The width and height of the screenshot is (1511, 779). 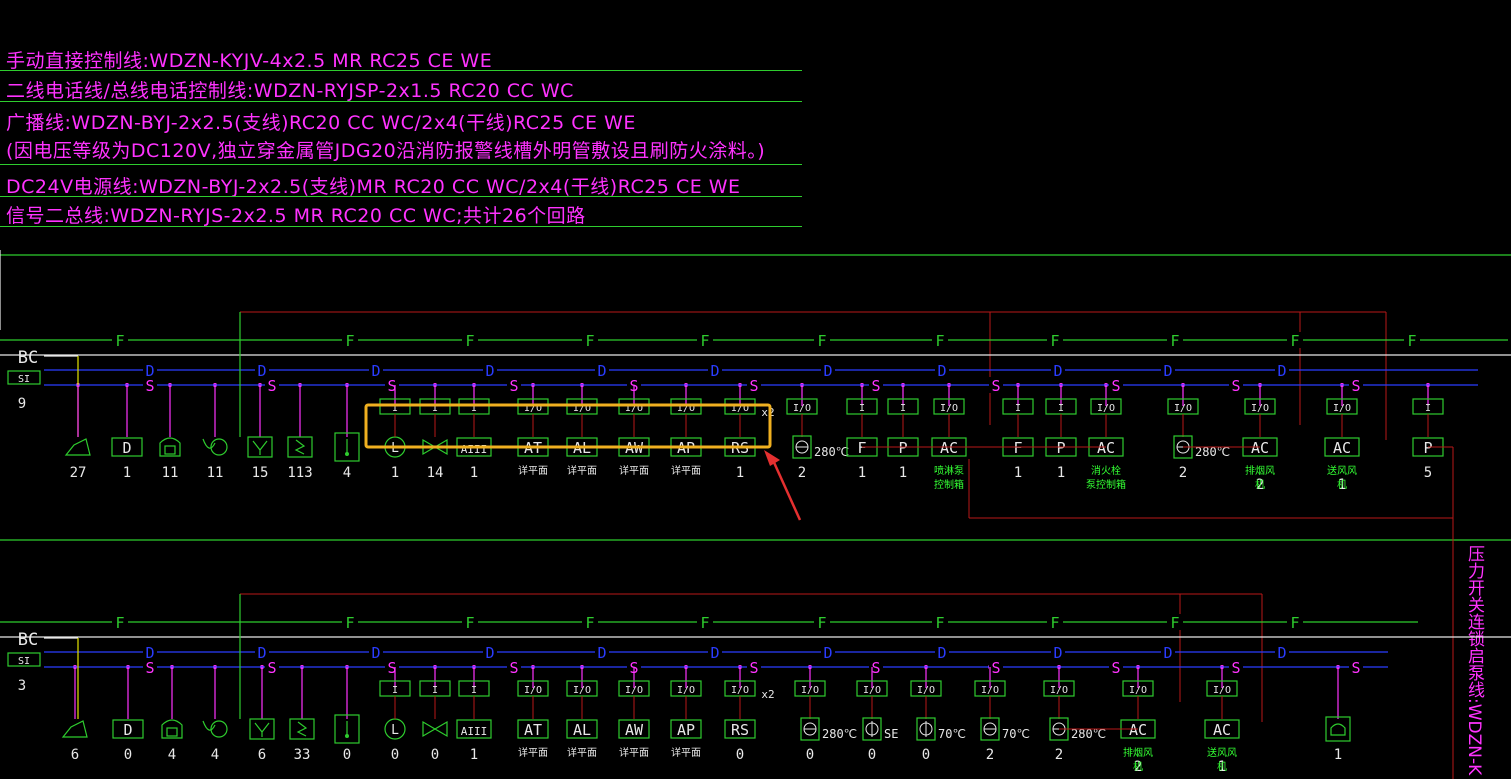 I want to click on speaker-icon, so click(x=77, y=447).